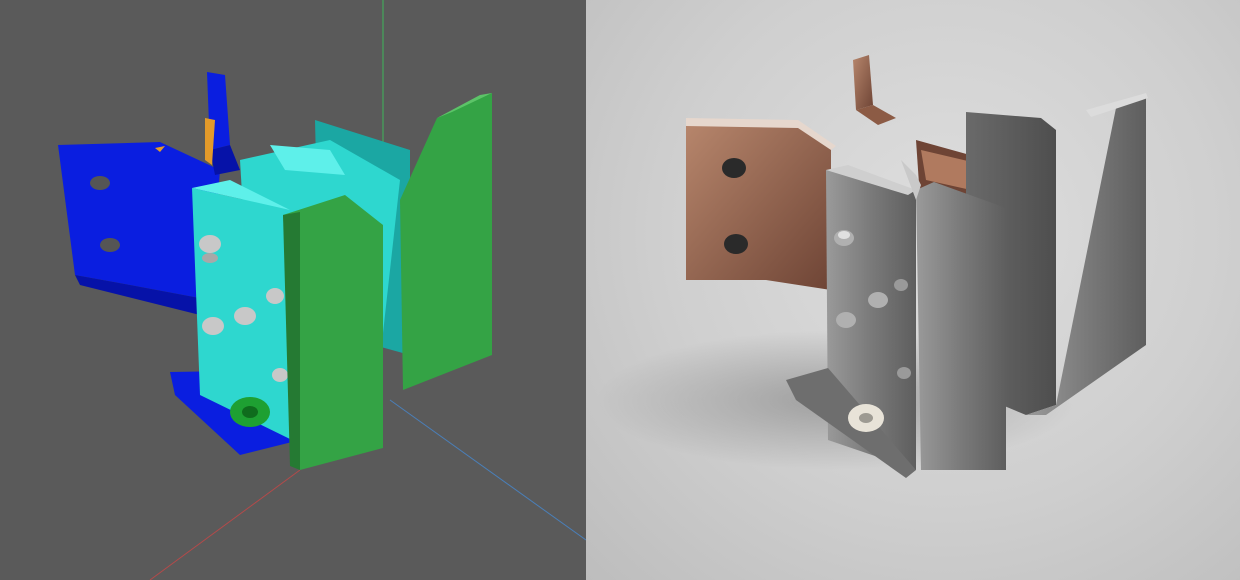 The width and height of the screenshot is (1240, 580). I want to click on axis-x-line, so click(225, 524).